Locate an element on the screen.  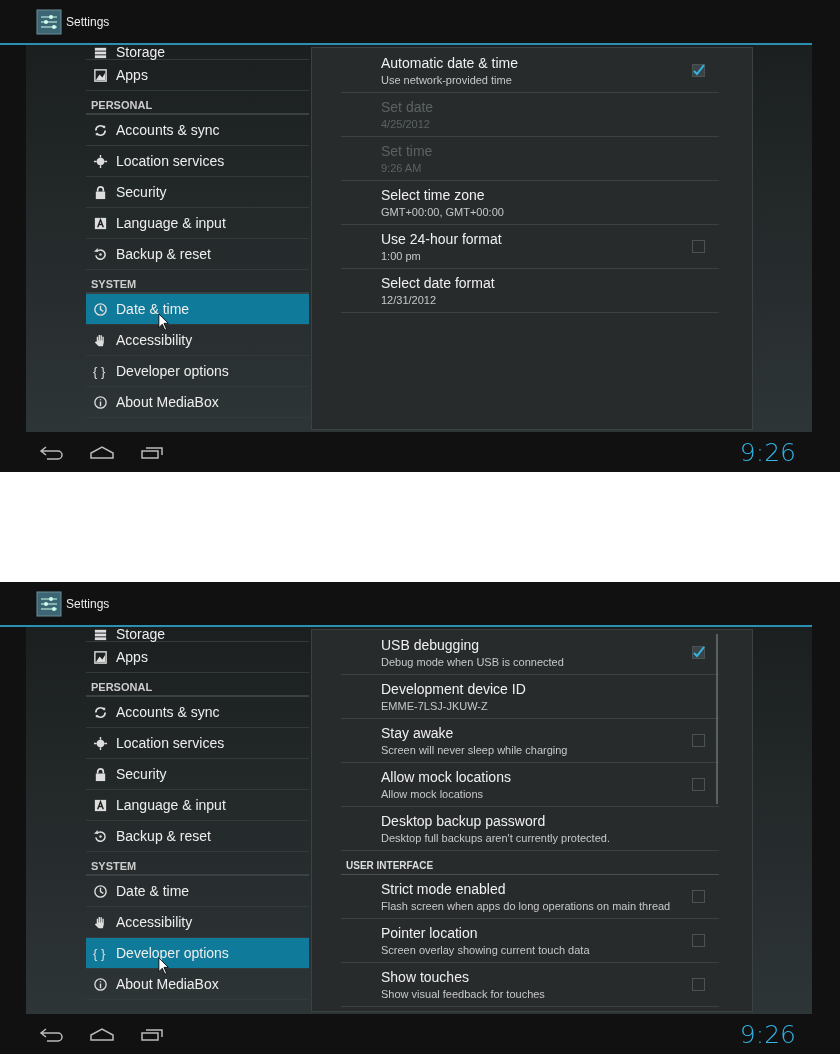
preference-title: Automatic date & time is located at coordinates (450, 63).